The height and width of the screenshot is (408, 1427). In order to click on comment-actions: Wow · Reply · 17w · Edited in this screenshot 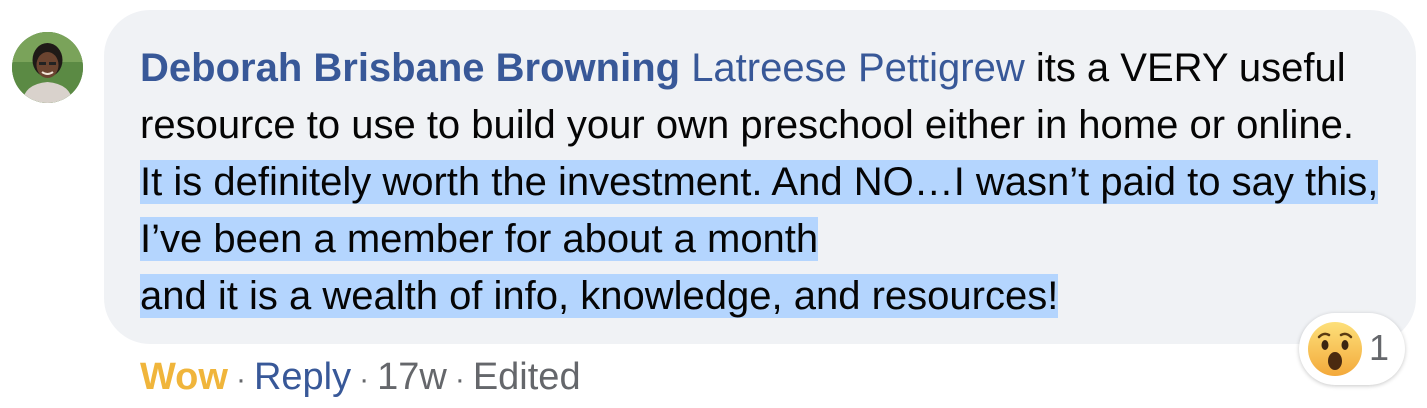, I will do `click(360, 378)`.